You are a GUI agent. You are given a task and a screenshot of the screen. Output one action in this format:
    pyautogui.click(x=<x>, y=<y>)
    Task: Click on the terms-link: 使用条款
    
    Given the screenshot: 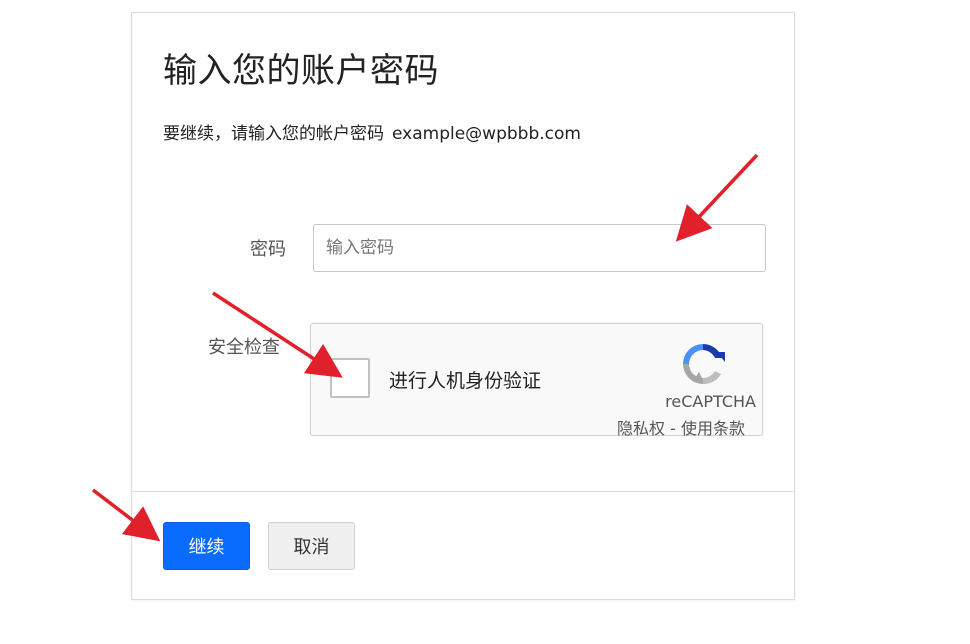 What is the action you would take?
    pyautogui.click(x=713, y=428)
    